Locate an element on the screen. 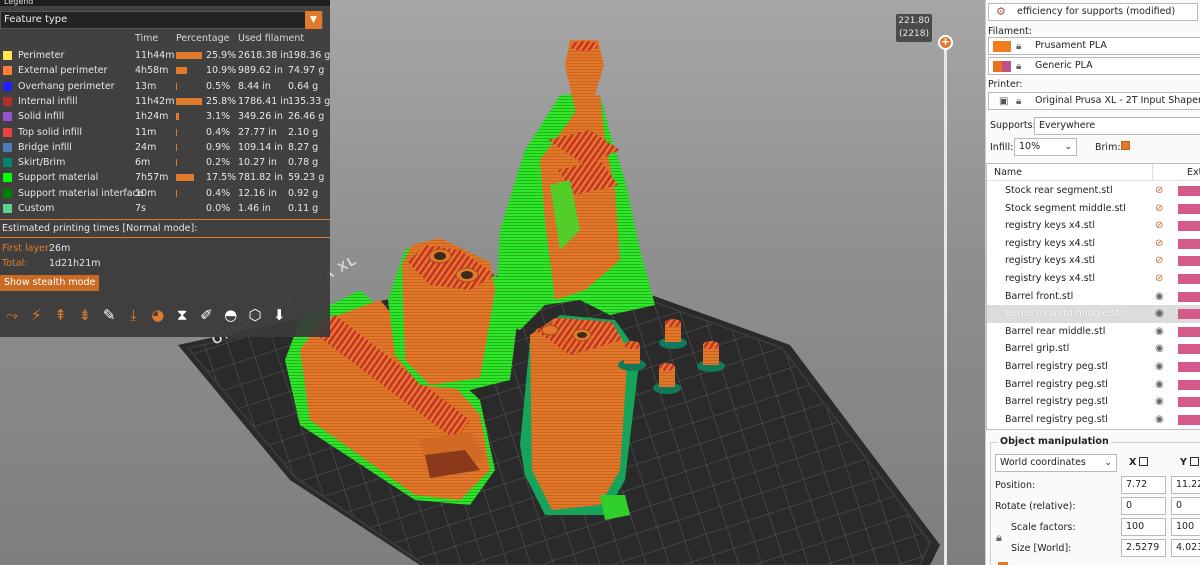 Image resolution: width=1200 pixels, height=565 pixels. wipe-icon: ⚡ is located at coordinates (36, 315).